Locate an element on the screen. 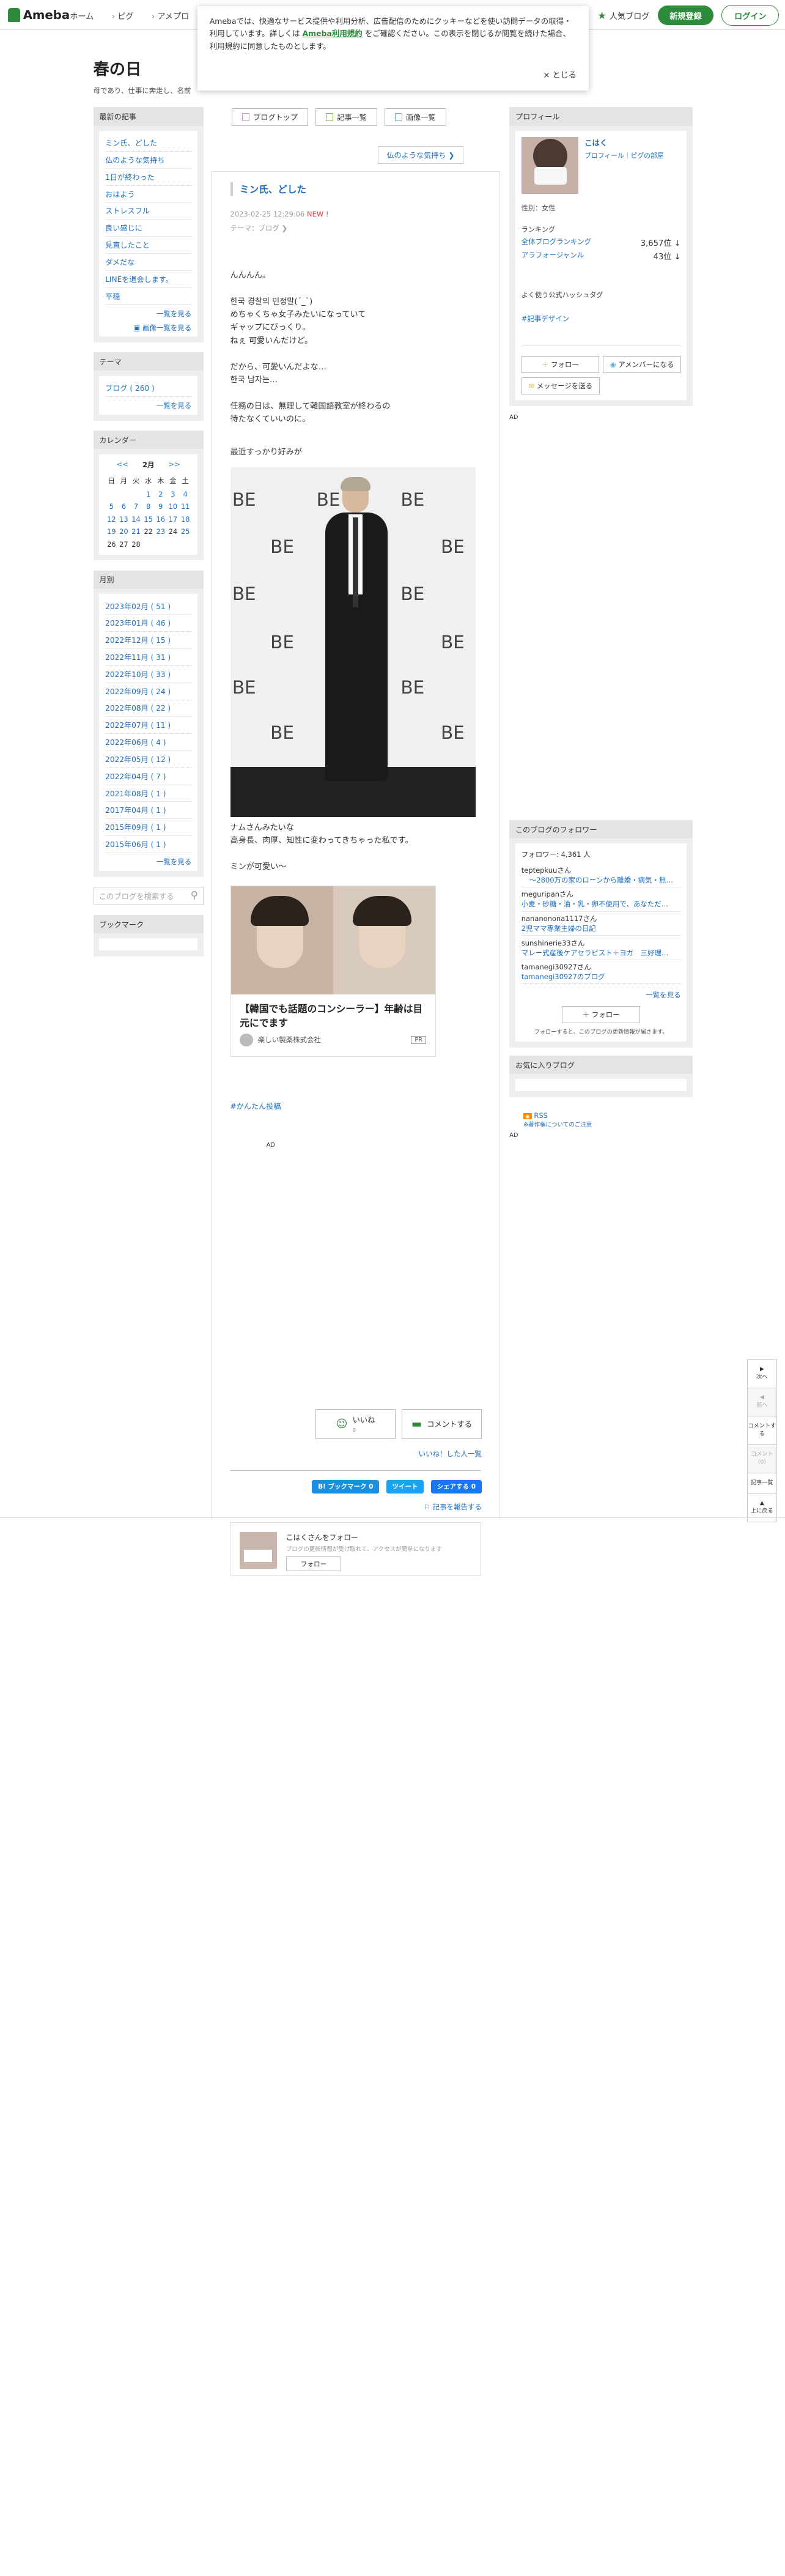 This screenshot has height=2576, width=785. sponsored-ad: 【韓国でも話題のコンシーラー】年齢は目元にでます 楽しい製薬株式会社 PR is located at coordinates (333, 971).